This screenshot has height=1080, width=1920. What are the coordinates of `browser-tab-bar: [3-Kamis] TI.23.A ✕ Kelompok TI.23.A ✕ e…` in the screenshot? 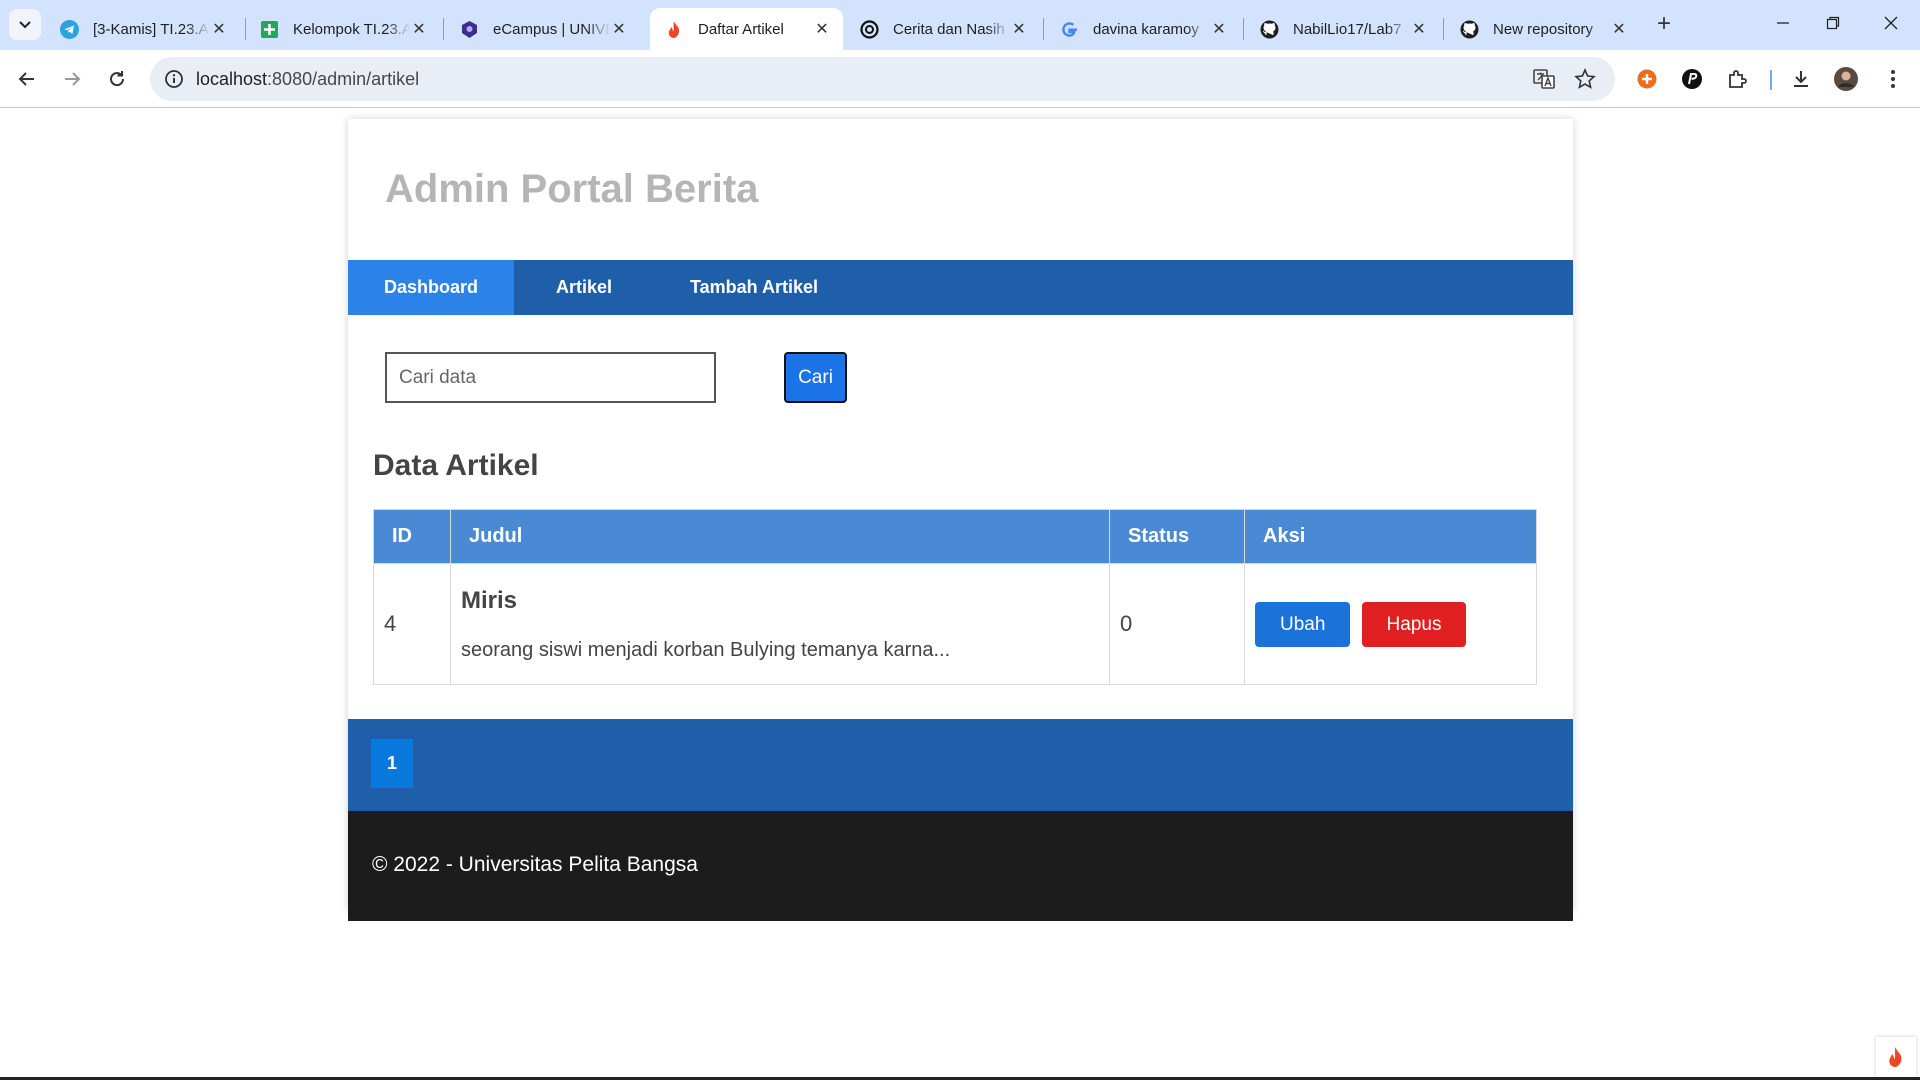 It's located at (960, 25).